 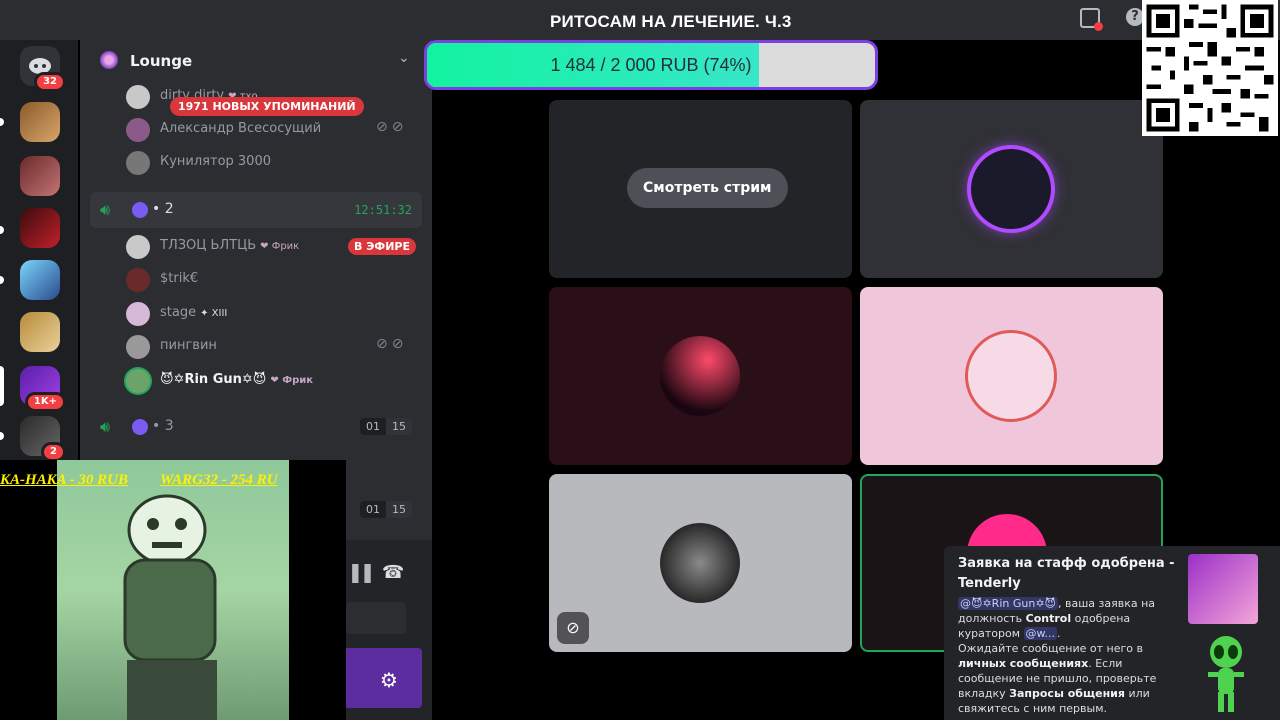 What do you see at coordinates (161, 61) in the screenshot?
I see `guild-name: Lounge` at bounding box center [161, 61].